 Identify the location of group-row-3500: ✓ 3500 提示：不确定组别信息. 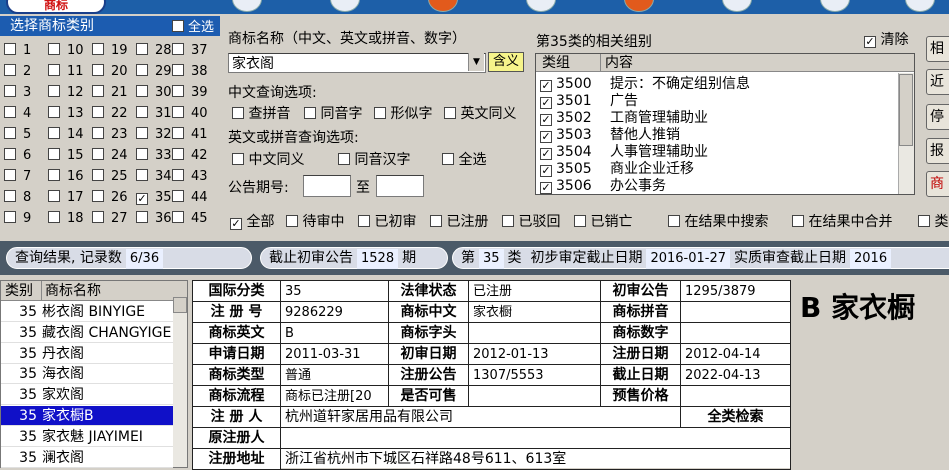
(715, 84).